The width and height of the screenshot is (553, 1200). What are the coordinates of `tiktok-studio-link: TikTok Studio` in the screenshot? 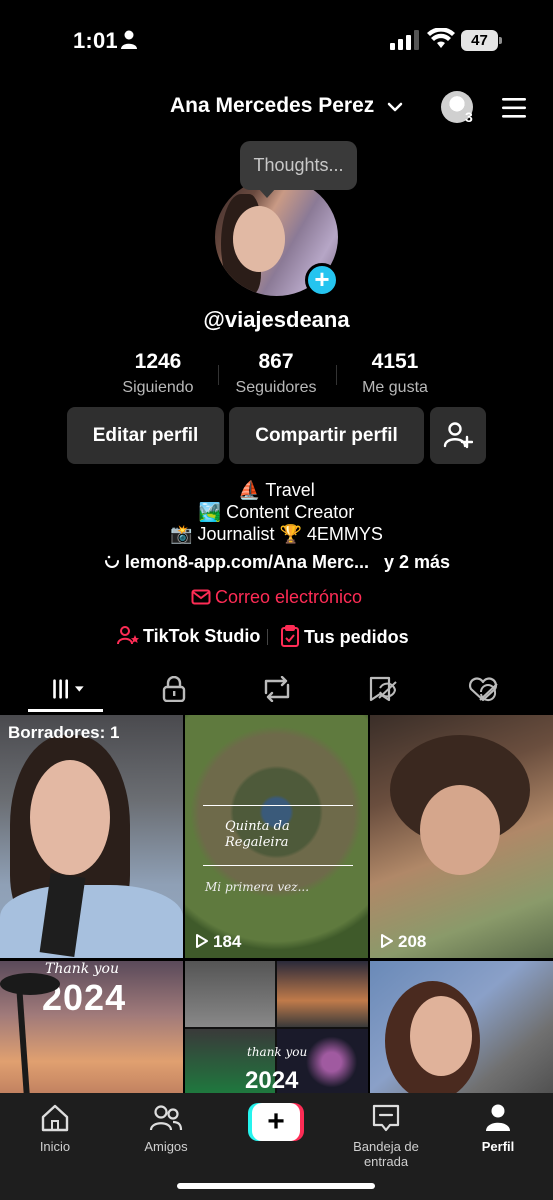 It's located at (188, 636).